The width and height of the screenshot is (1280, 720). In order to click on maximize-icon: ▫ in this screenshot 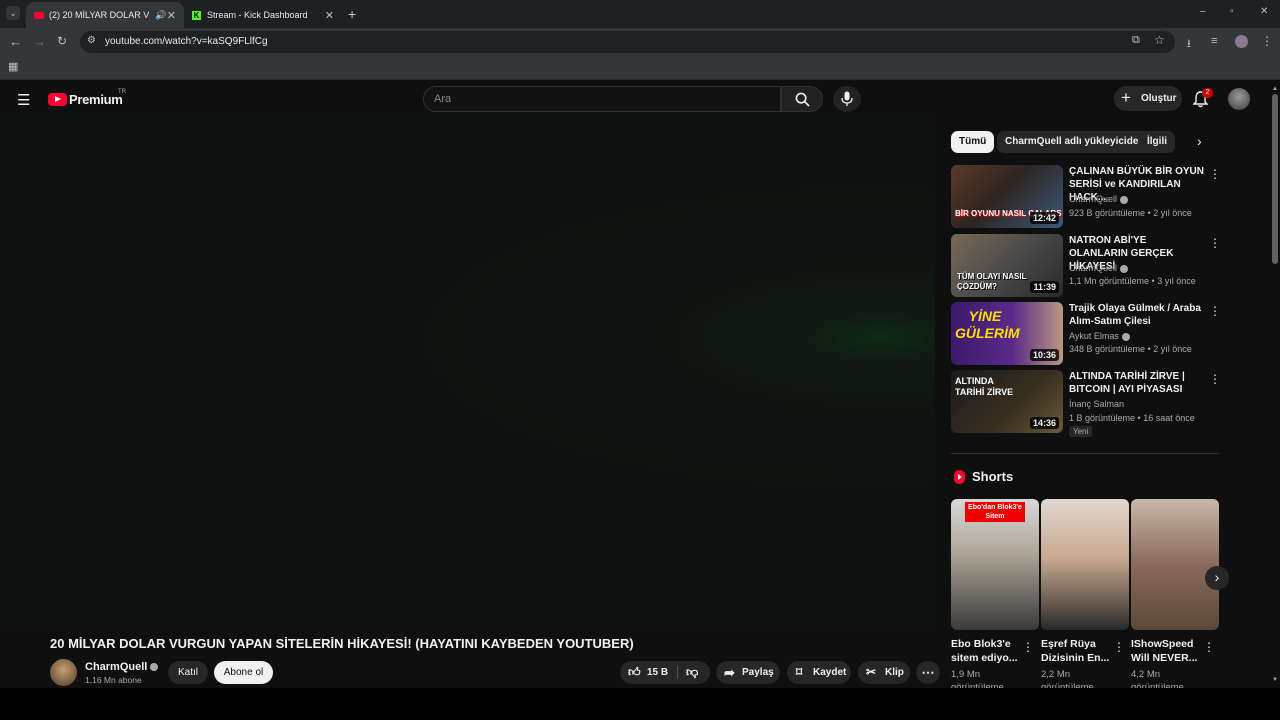, I will do `click(1232, 11)`.